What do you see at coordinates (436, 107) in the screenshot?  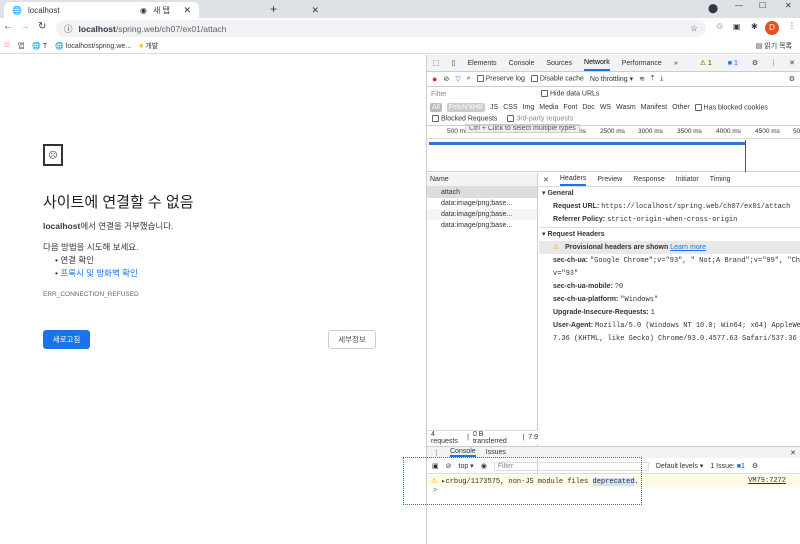 I see `type-all: All` at bounding box center [436, 107].